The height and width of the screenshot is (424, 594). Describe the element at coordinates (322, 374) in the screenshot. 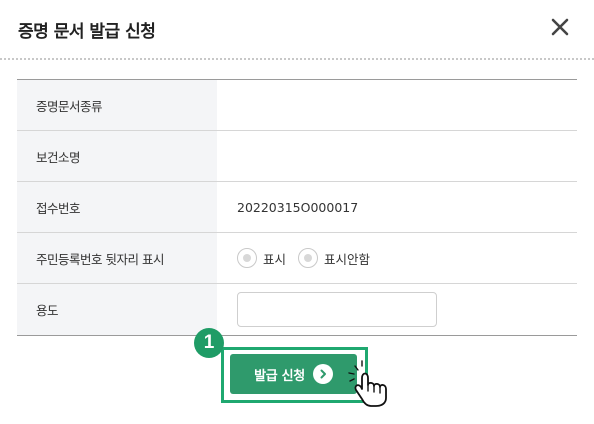

I see `chevron-right-circle-icon` at that location.